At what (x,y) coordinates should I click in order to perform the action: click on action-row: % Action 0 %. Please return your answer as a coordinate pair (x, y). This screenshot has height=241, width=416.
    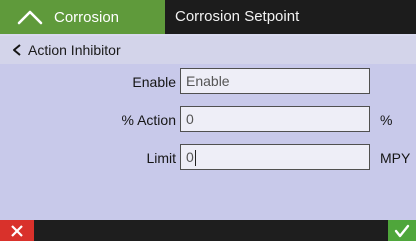
    Looking at the image, I should click on (208, 120).